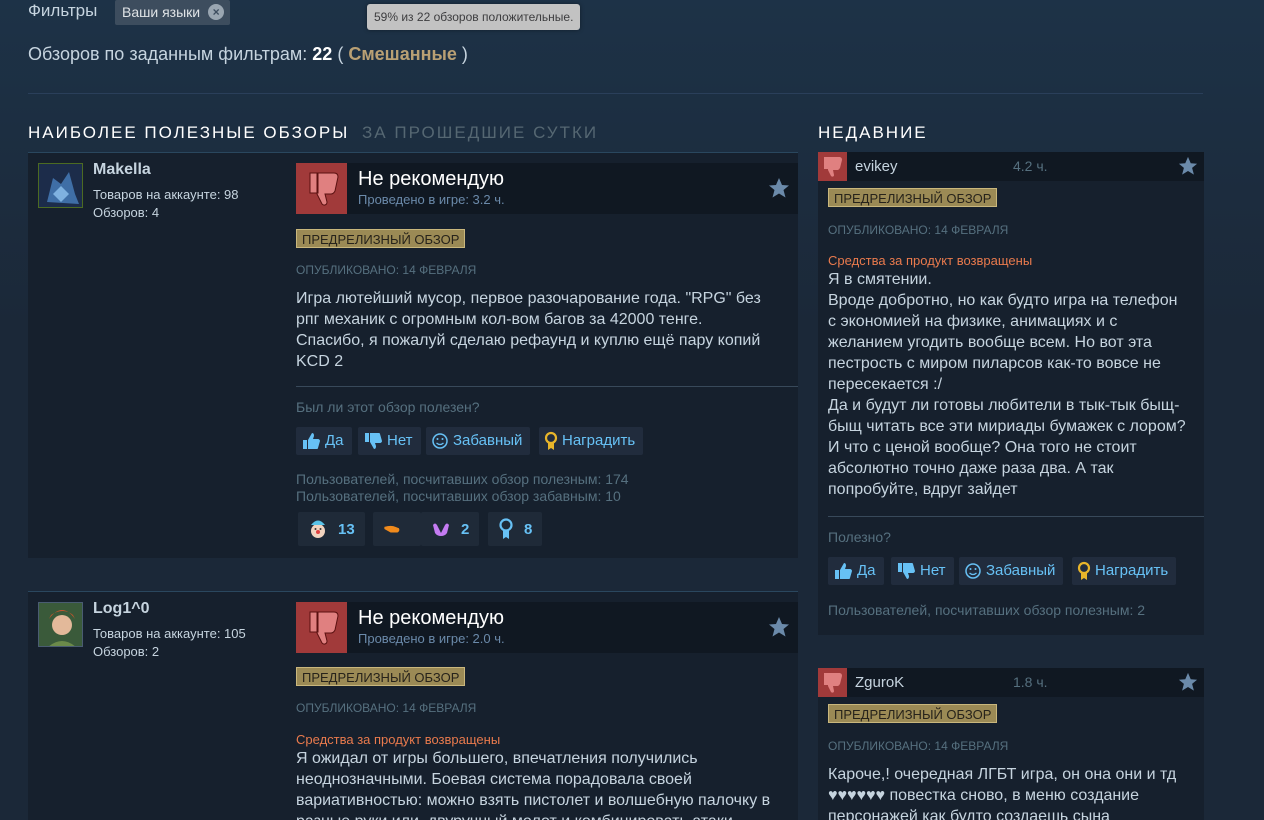 The image size is (1264, 820). I want to click on filters-label: Фильтры, so click(63, 10).